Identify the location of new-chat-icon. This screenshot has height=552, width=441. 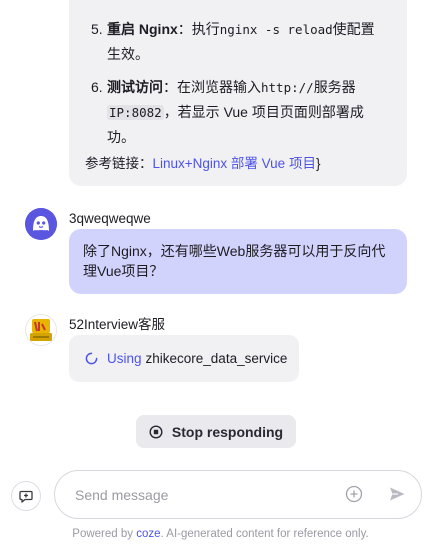
(26, 496).